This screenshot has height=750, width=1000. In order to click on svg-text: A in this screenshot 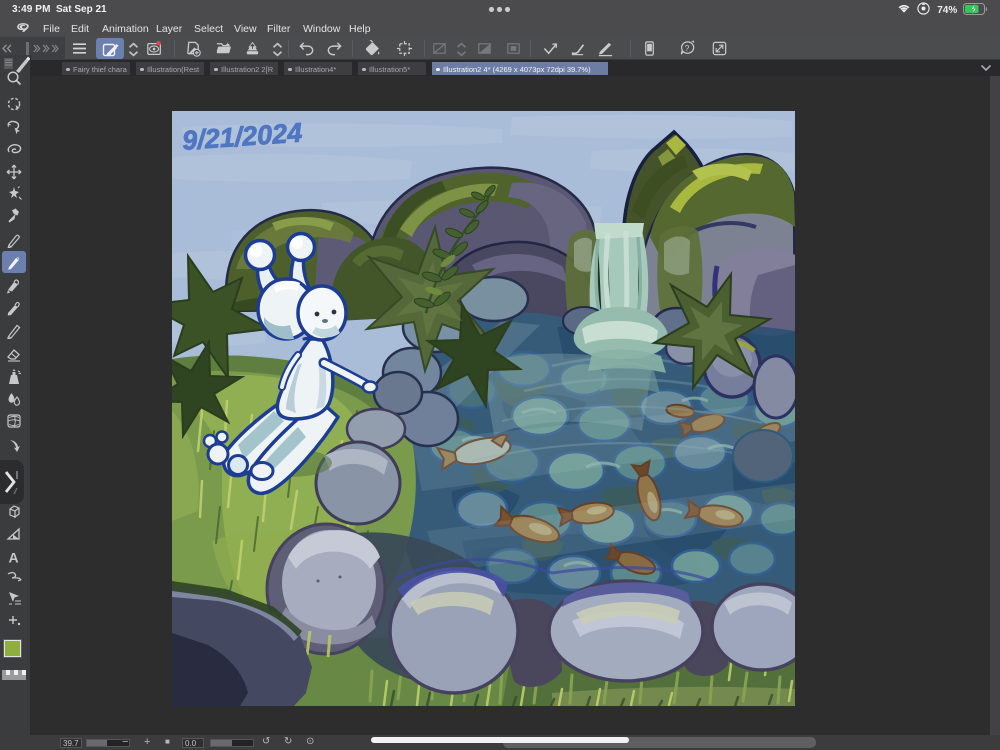, I will do `click(14, 558)`.